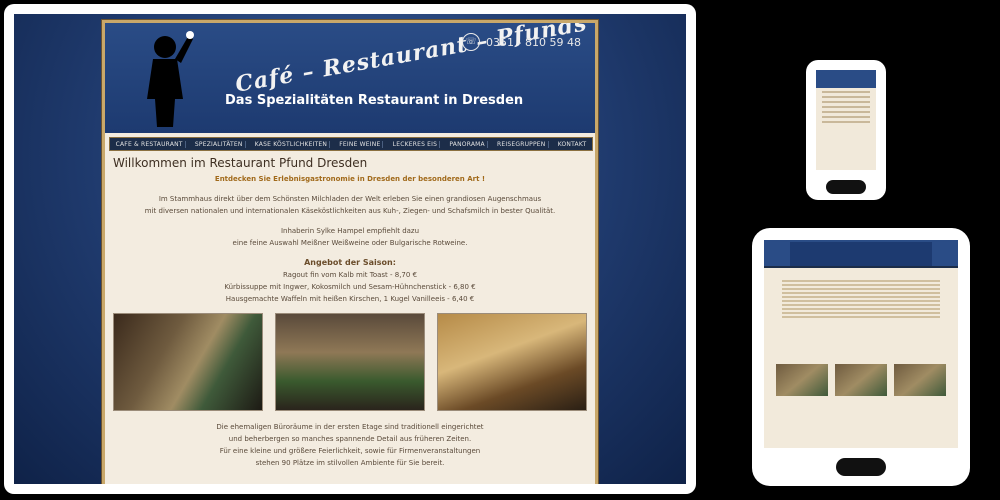 The image size is (1000, 500). I want to click on photo-gallery, so click(350, 362).